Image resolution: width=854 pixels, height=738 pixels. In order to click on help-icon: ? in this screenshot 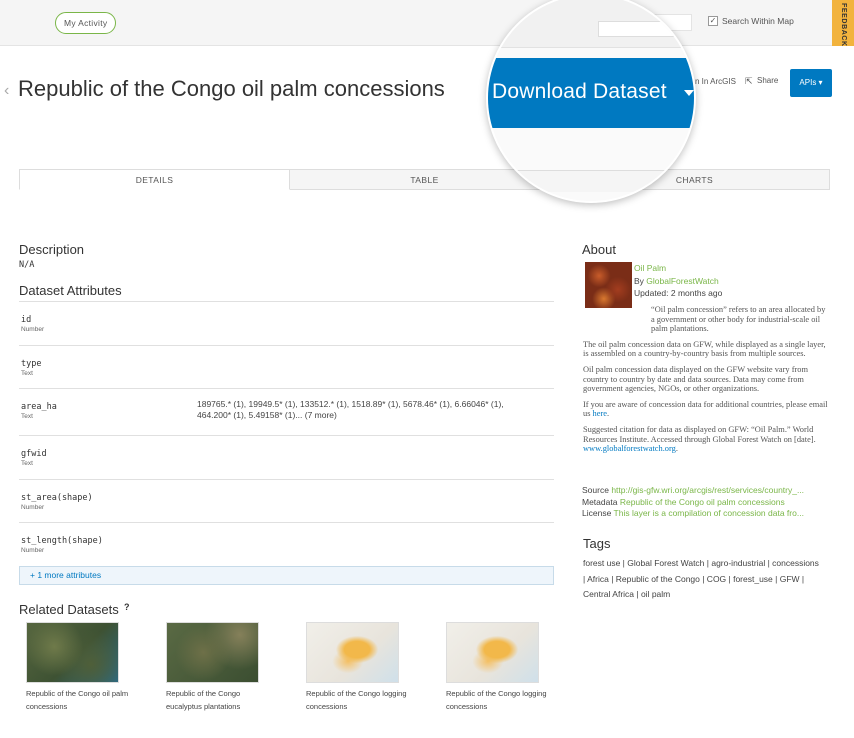, I will do `click(127, 607)`.